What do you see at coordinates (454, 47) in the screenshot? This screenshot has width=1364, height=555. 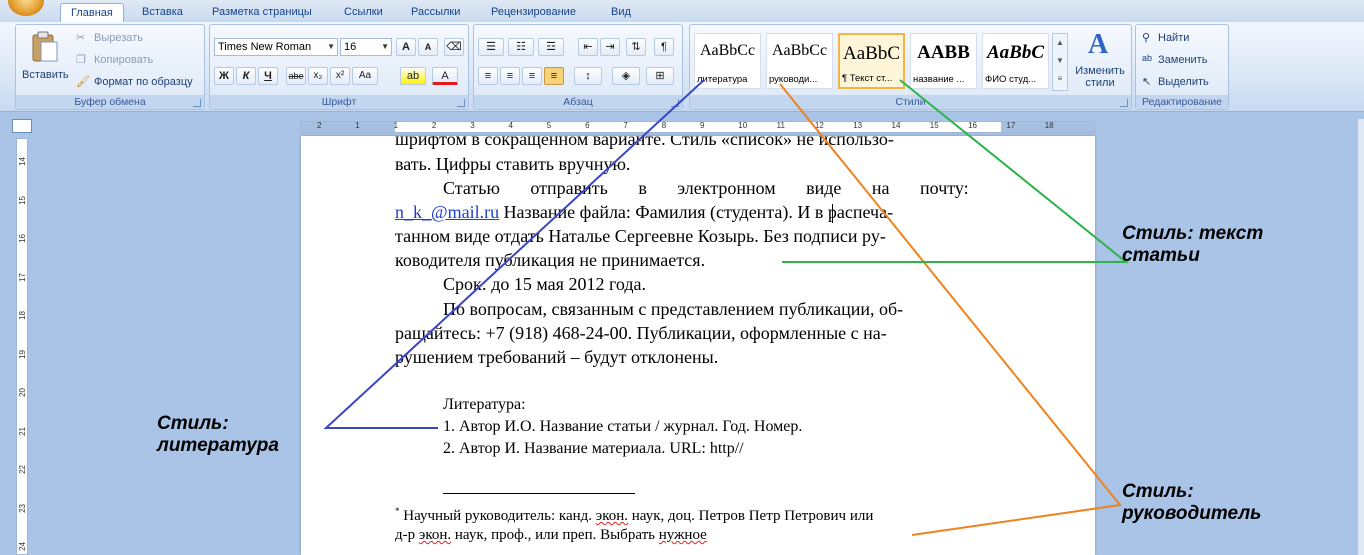 I see `clear-format-icon: ⌫` at bounding box center [454, 47].